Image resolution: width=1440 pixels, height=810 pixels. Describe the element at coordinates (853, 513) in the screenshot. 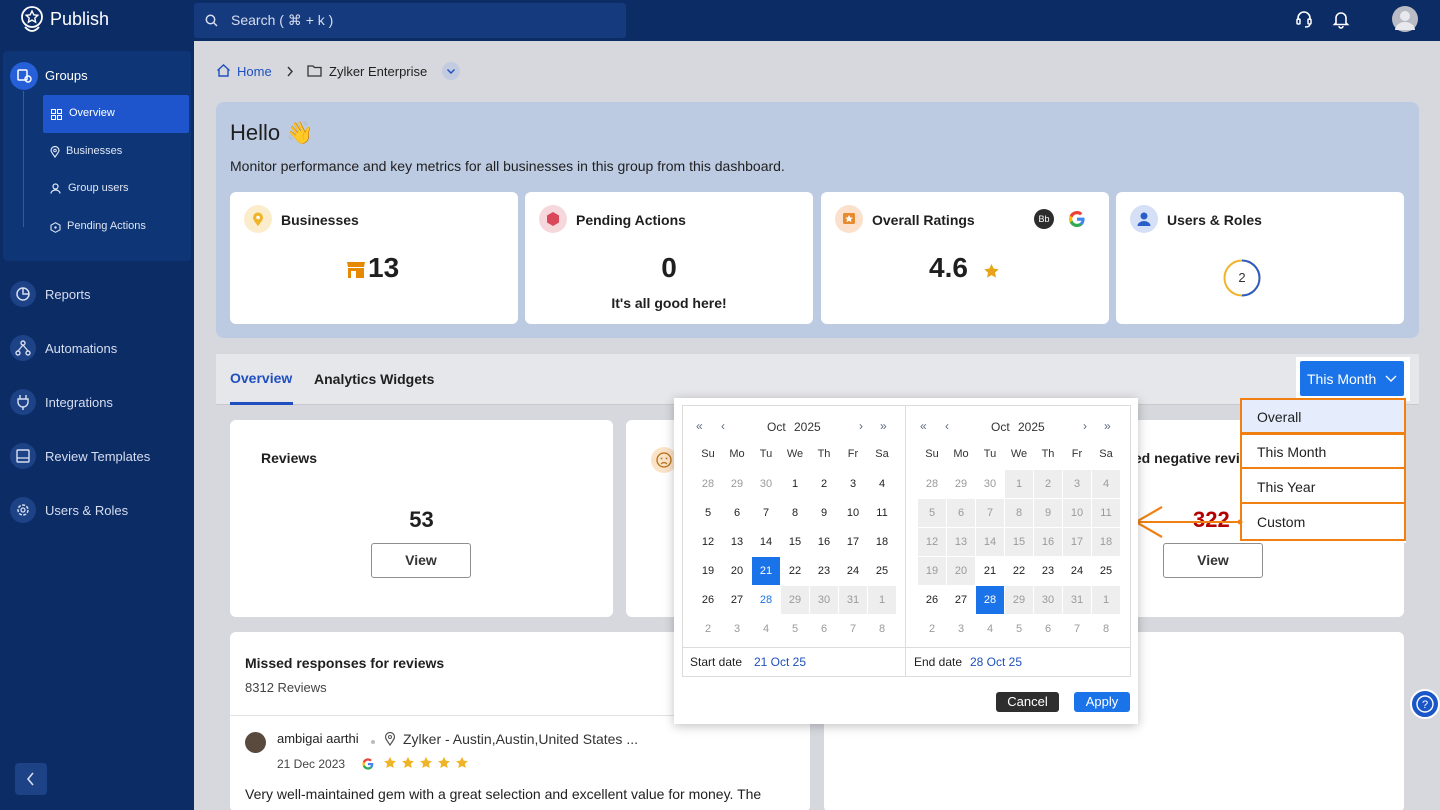

I see `start-day-cell: 10` at that location.